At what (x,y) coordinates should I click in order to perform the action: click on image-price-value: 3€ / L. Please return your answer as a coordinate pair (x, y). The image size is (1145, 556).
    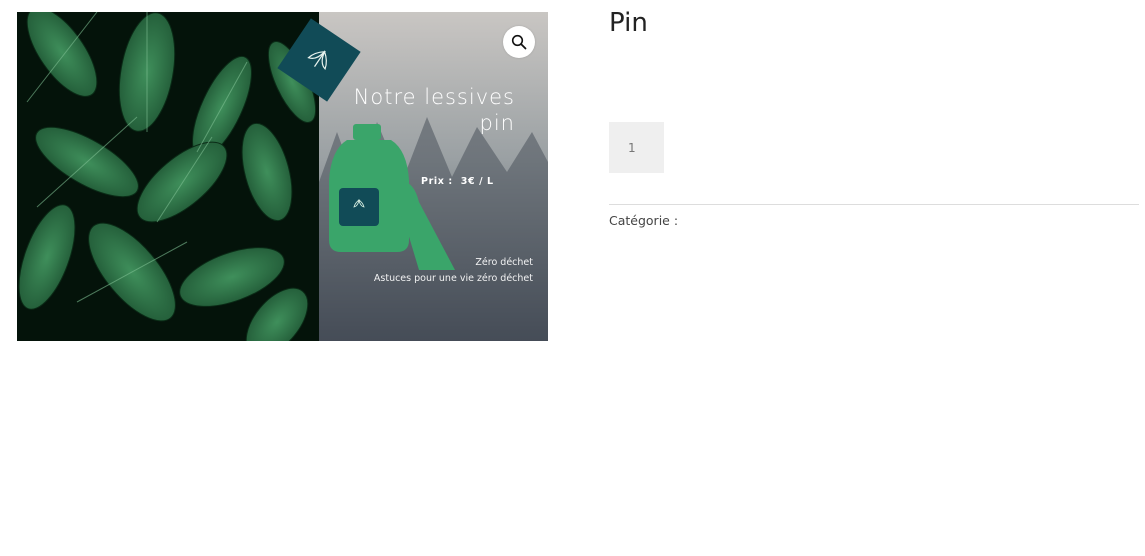
    Looking at the image, I should click on (477, 181).